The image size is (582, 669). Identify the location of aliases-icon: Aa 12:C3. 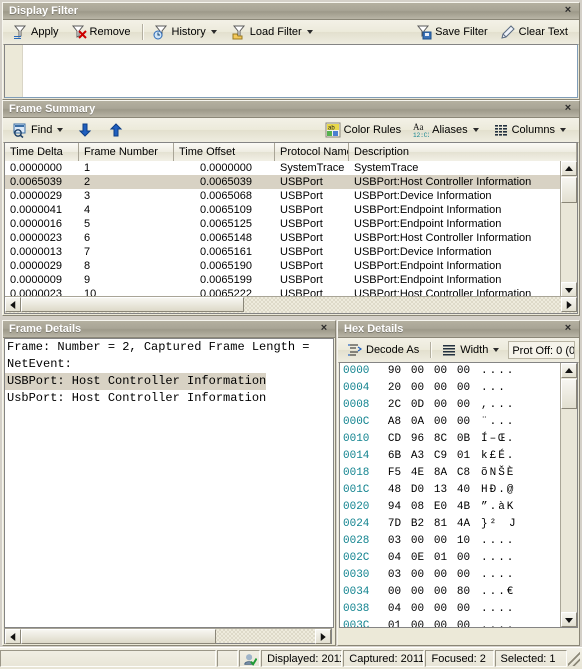
(422, 130).